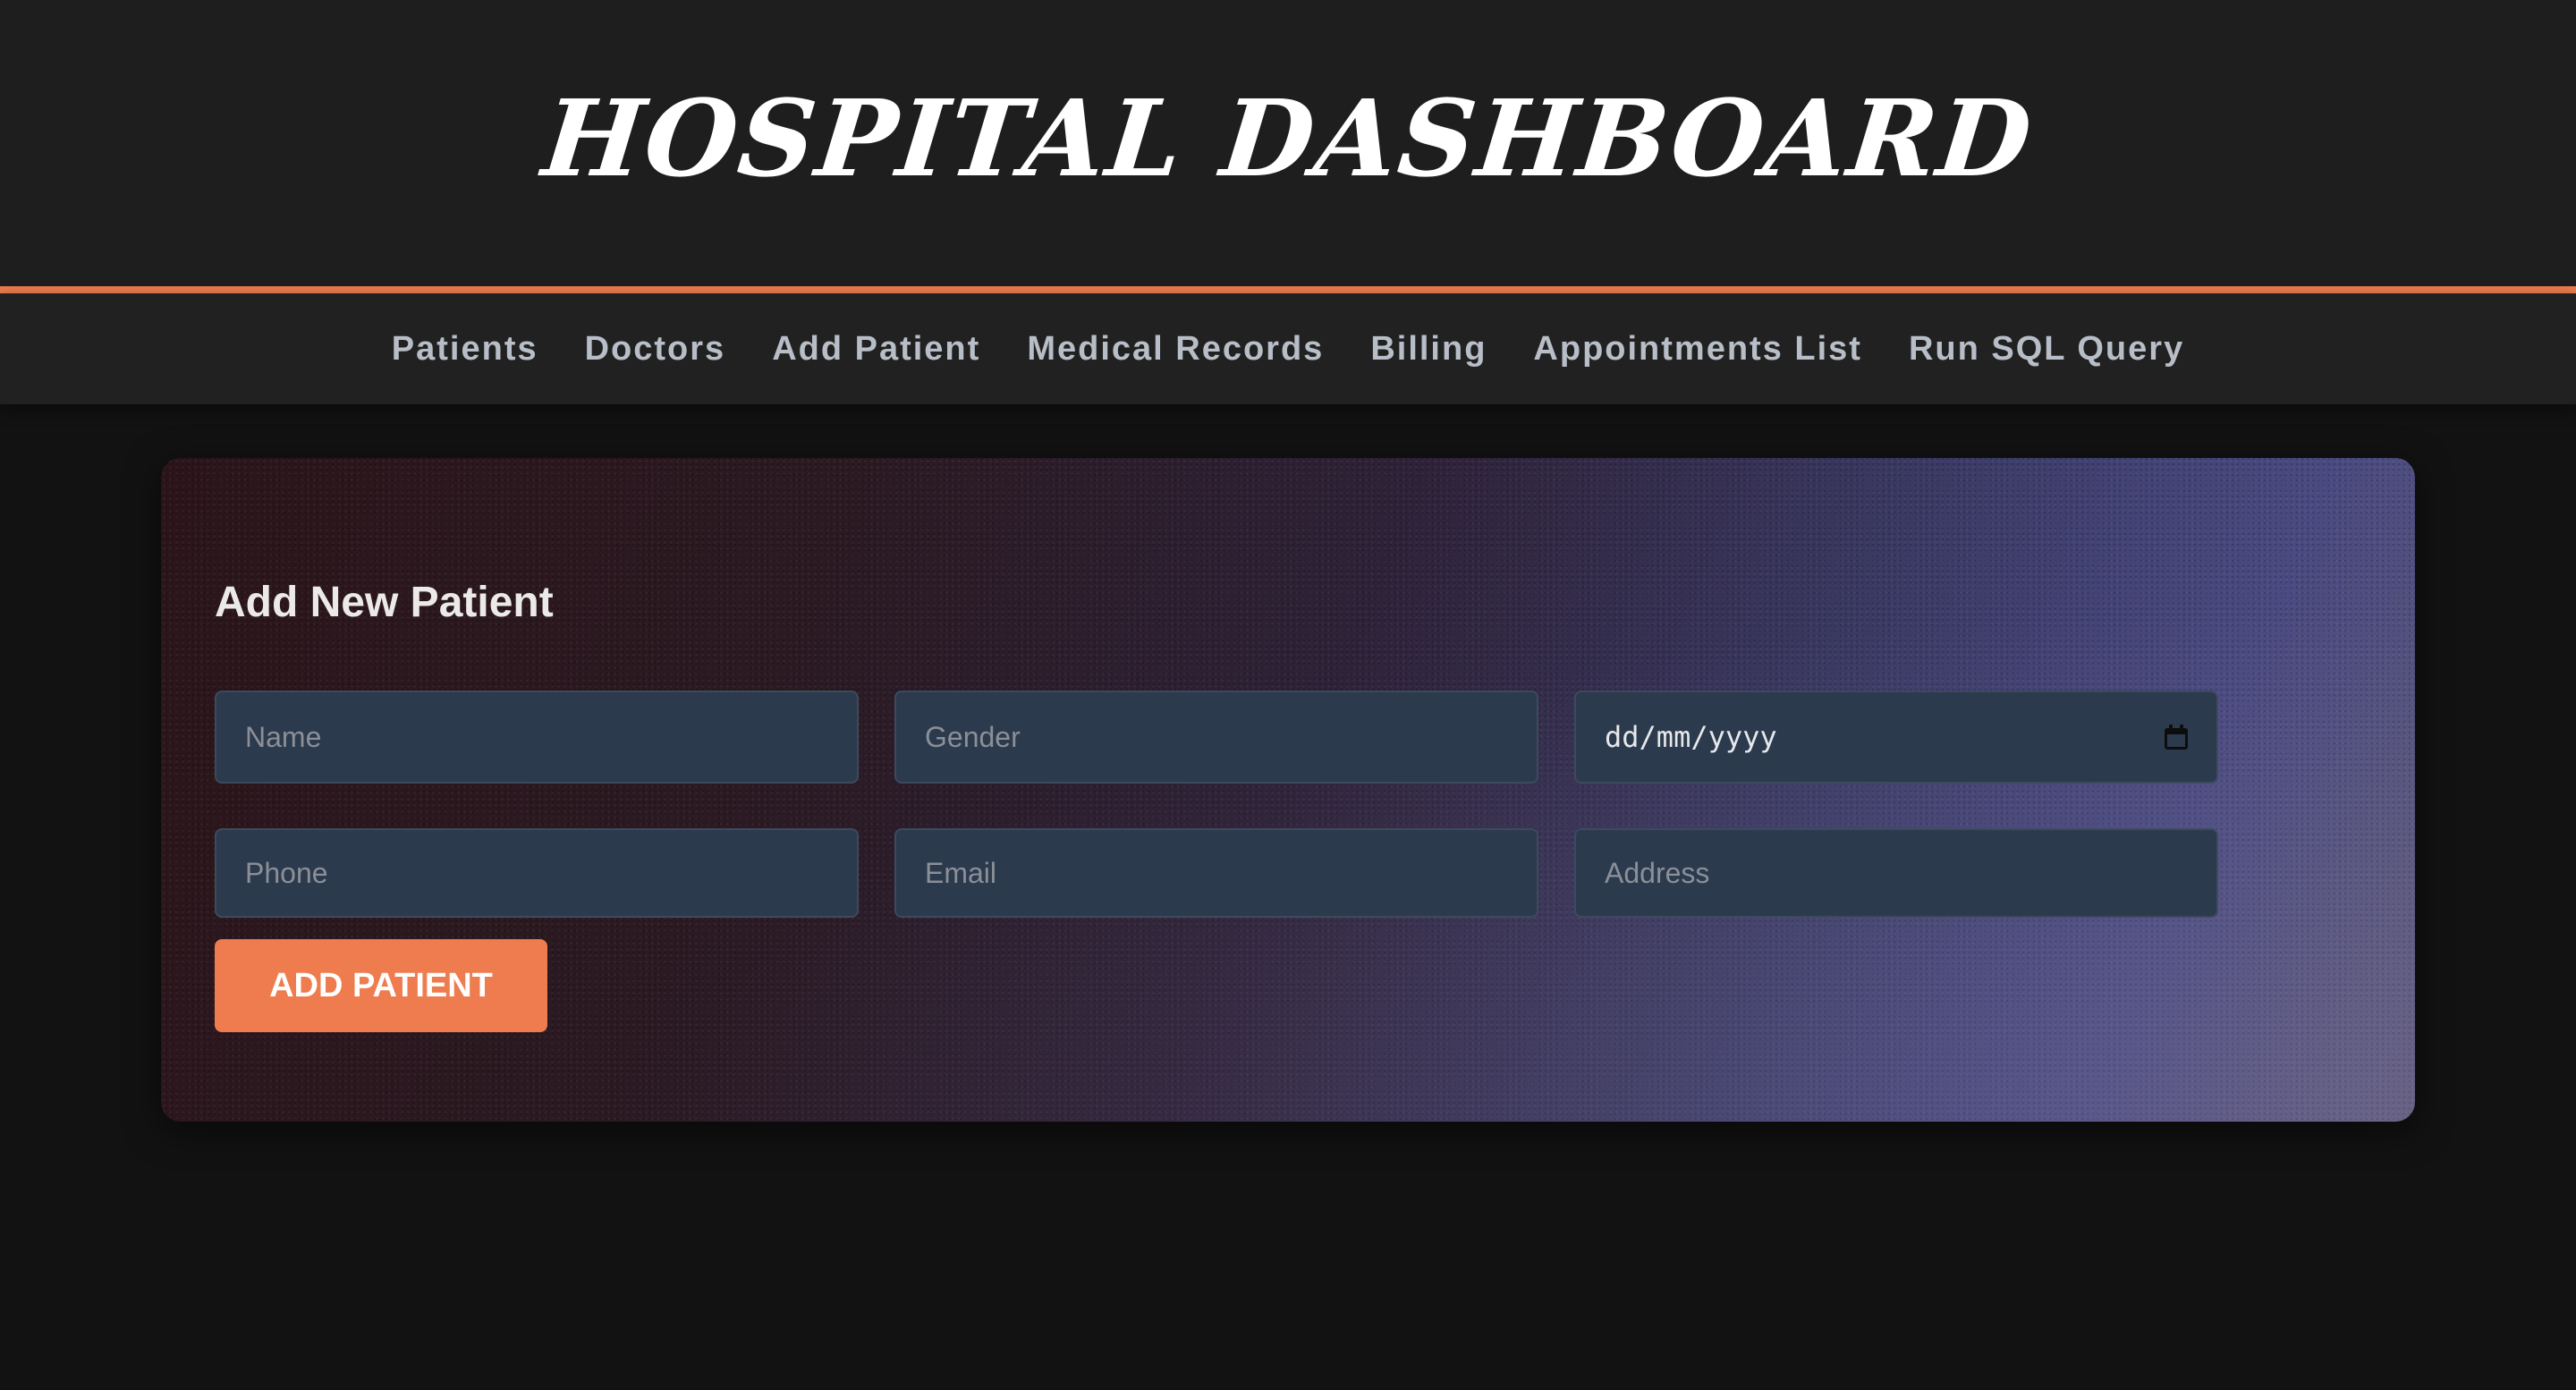 The width and height of the screenshot is (2576, 1390). What do you see at coordinates (1691, 737) in the screenshot?
I see `date-placeholder: dd/mm/yyyy` at bounding box center [1691, 737].